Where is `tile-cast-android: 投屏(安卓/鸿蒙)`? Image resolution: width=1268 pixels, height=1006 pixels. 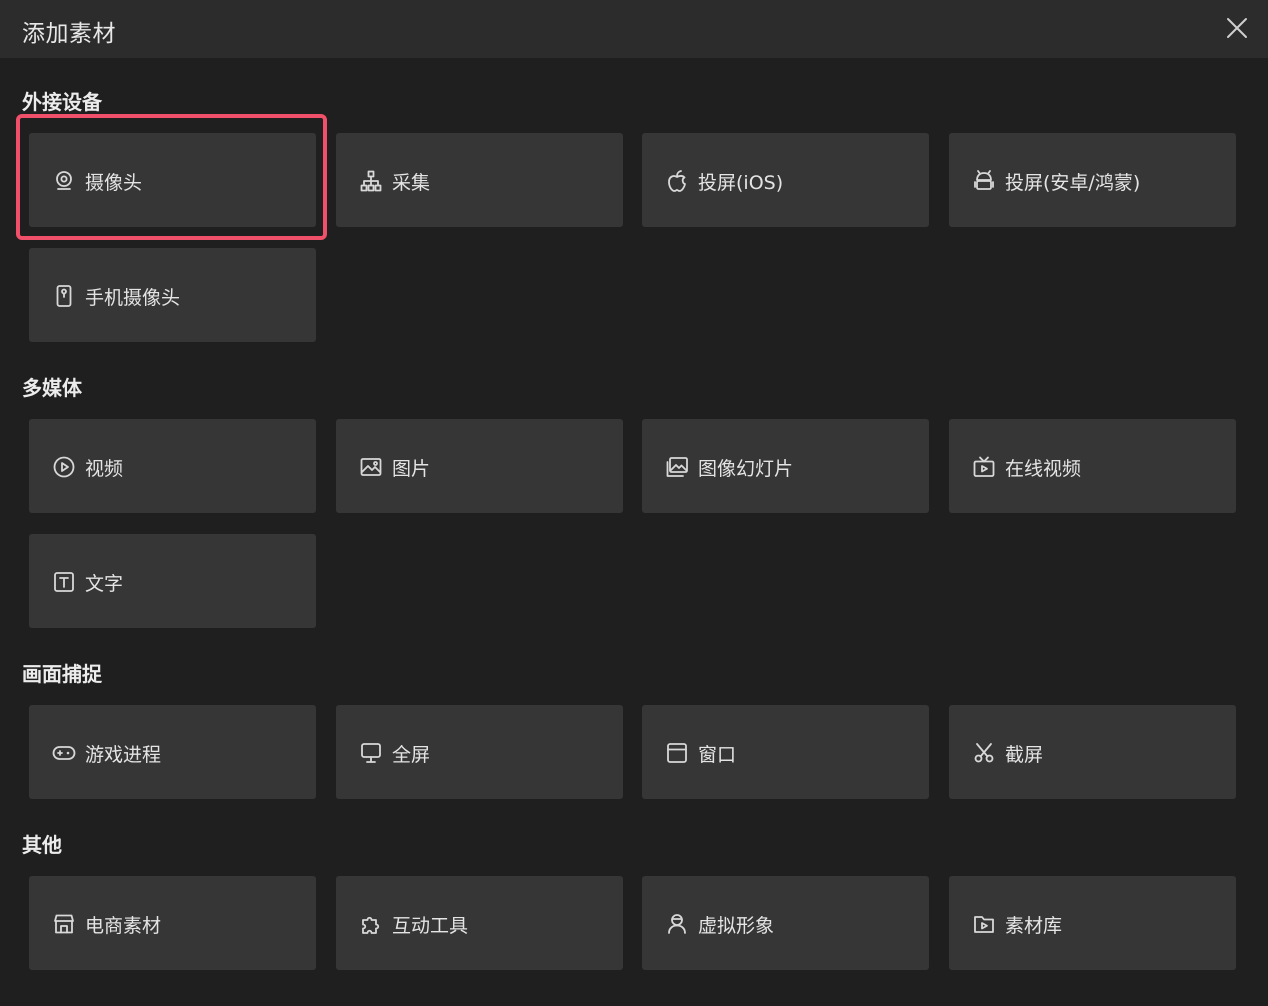
tile-cast-android: 投屏(安卓/鸿蒙) is located at coordinates (1092, 180).